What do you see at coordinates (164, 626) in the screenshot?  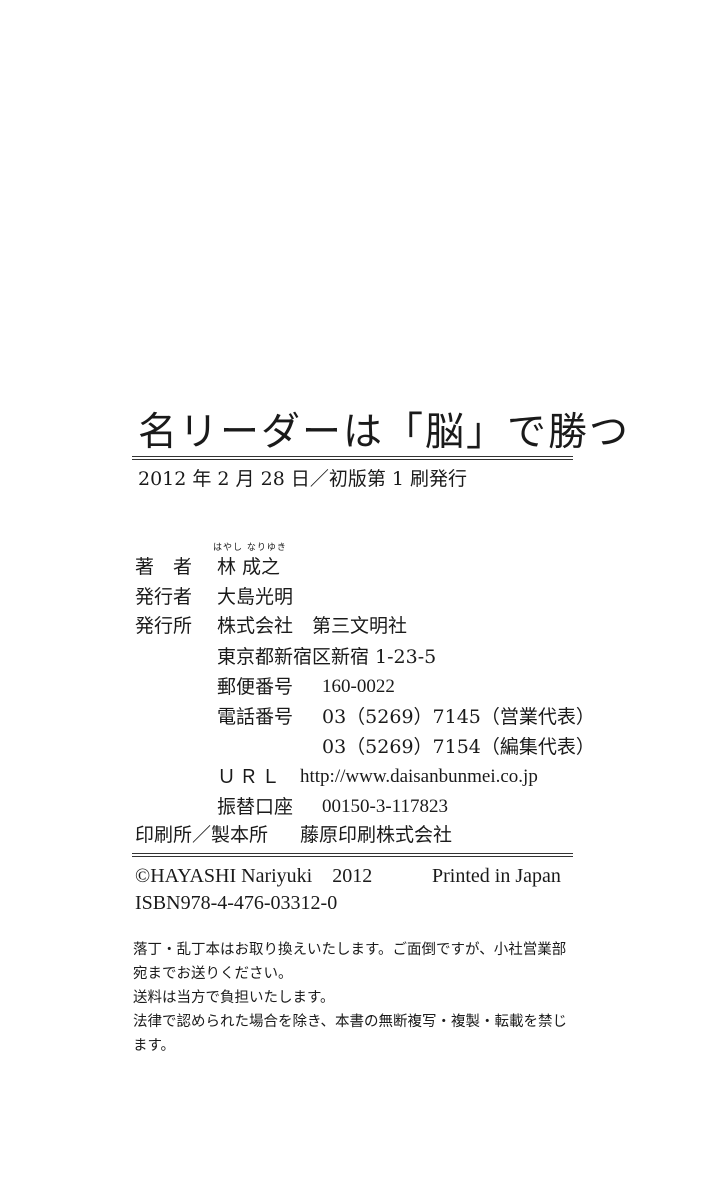 I see `publisher-label: 発行所` at bounding box center [164, 626].